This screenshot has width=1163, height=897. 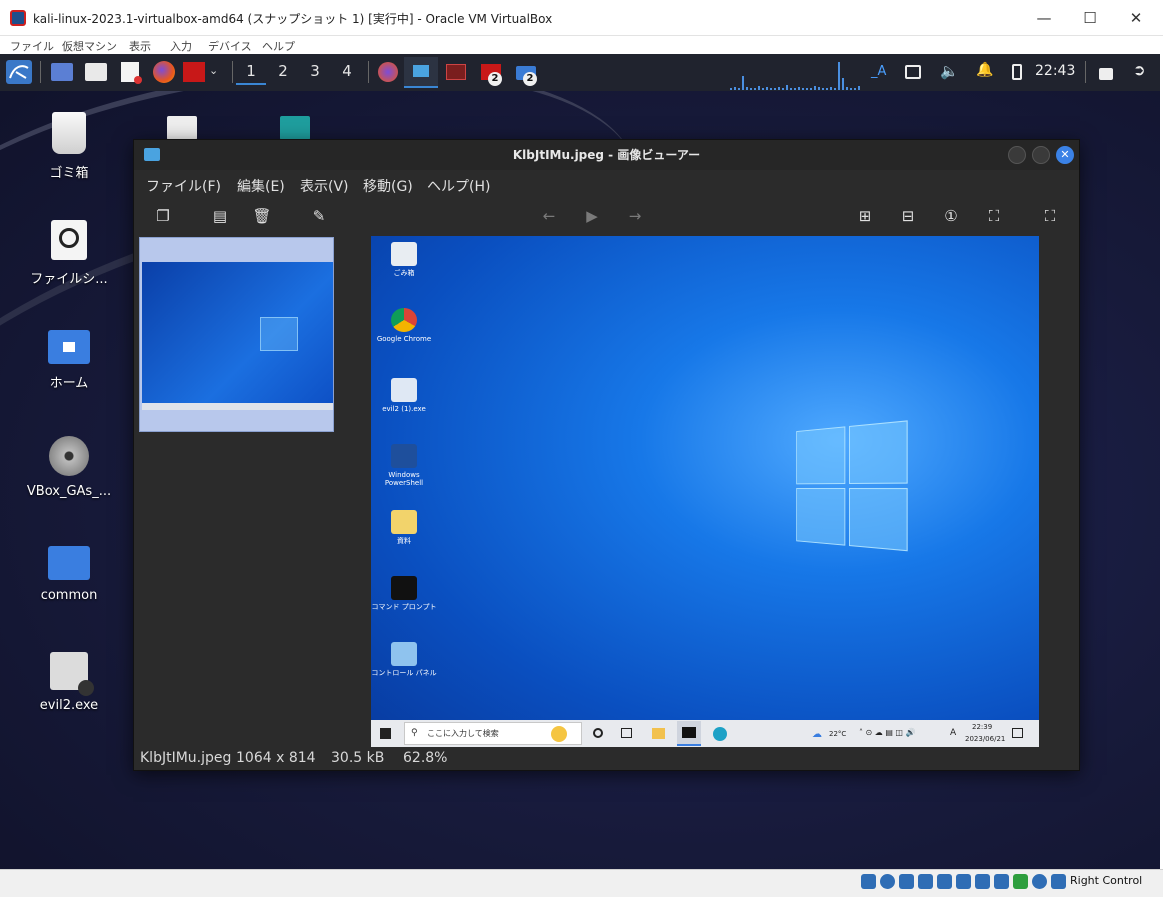 I want to click on tray-date: 2023/06/21, so click(x=985, y=739).